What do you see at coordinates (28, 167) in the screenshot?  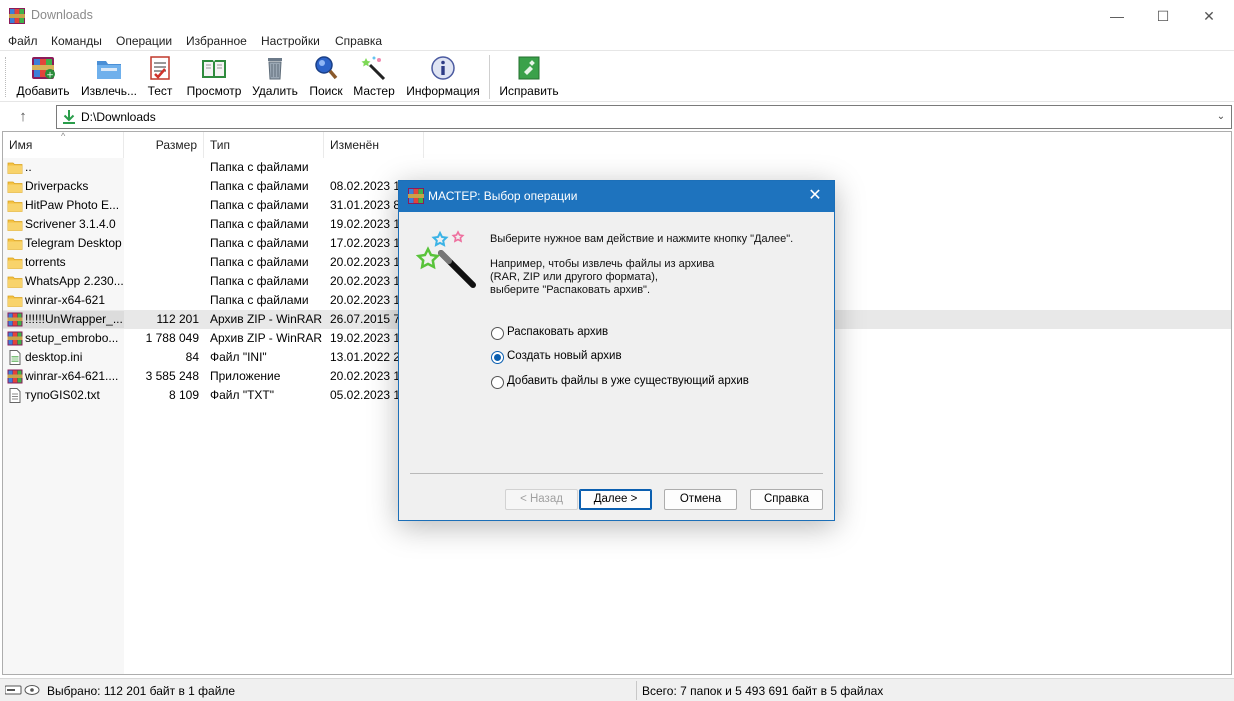 I see `file-name-text: ..` at bounding box center [28, 167].